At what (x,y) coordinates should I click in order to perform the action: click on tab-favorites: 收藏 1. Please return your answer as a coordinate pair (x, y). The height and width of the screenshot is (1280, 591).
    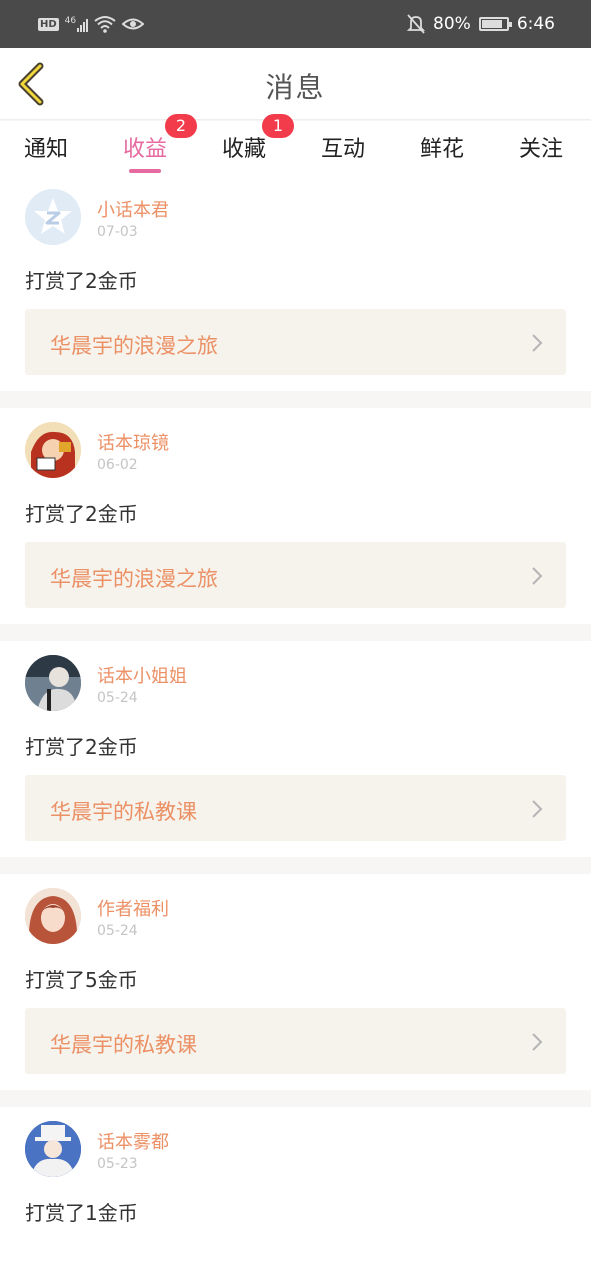
    Looking at the image, I should click on (258, 142).